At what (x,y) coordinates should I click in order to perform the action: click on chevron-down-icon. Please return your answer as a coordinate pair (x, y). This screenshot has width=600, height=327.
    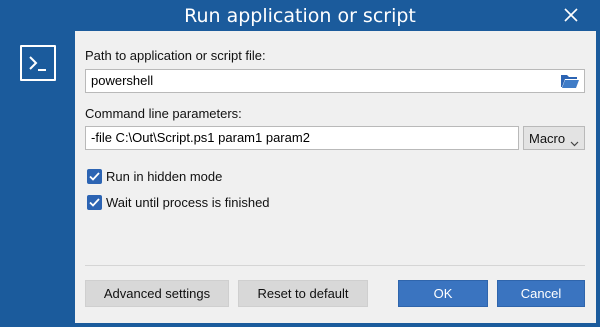
    Looking at the image, I should click on (574, 141).